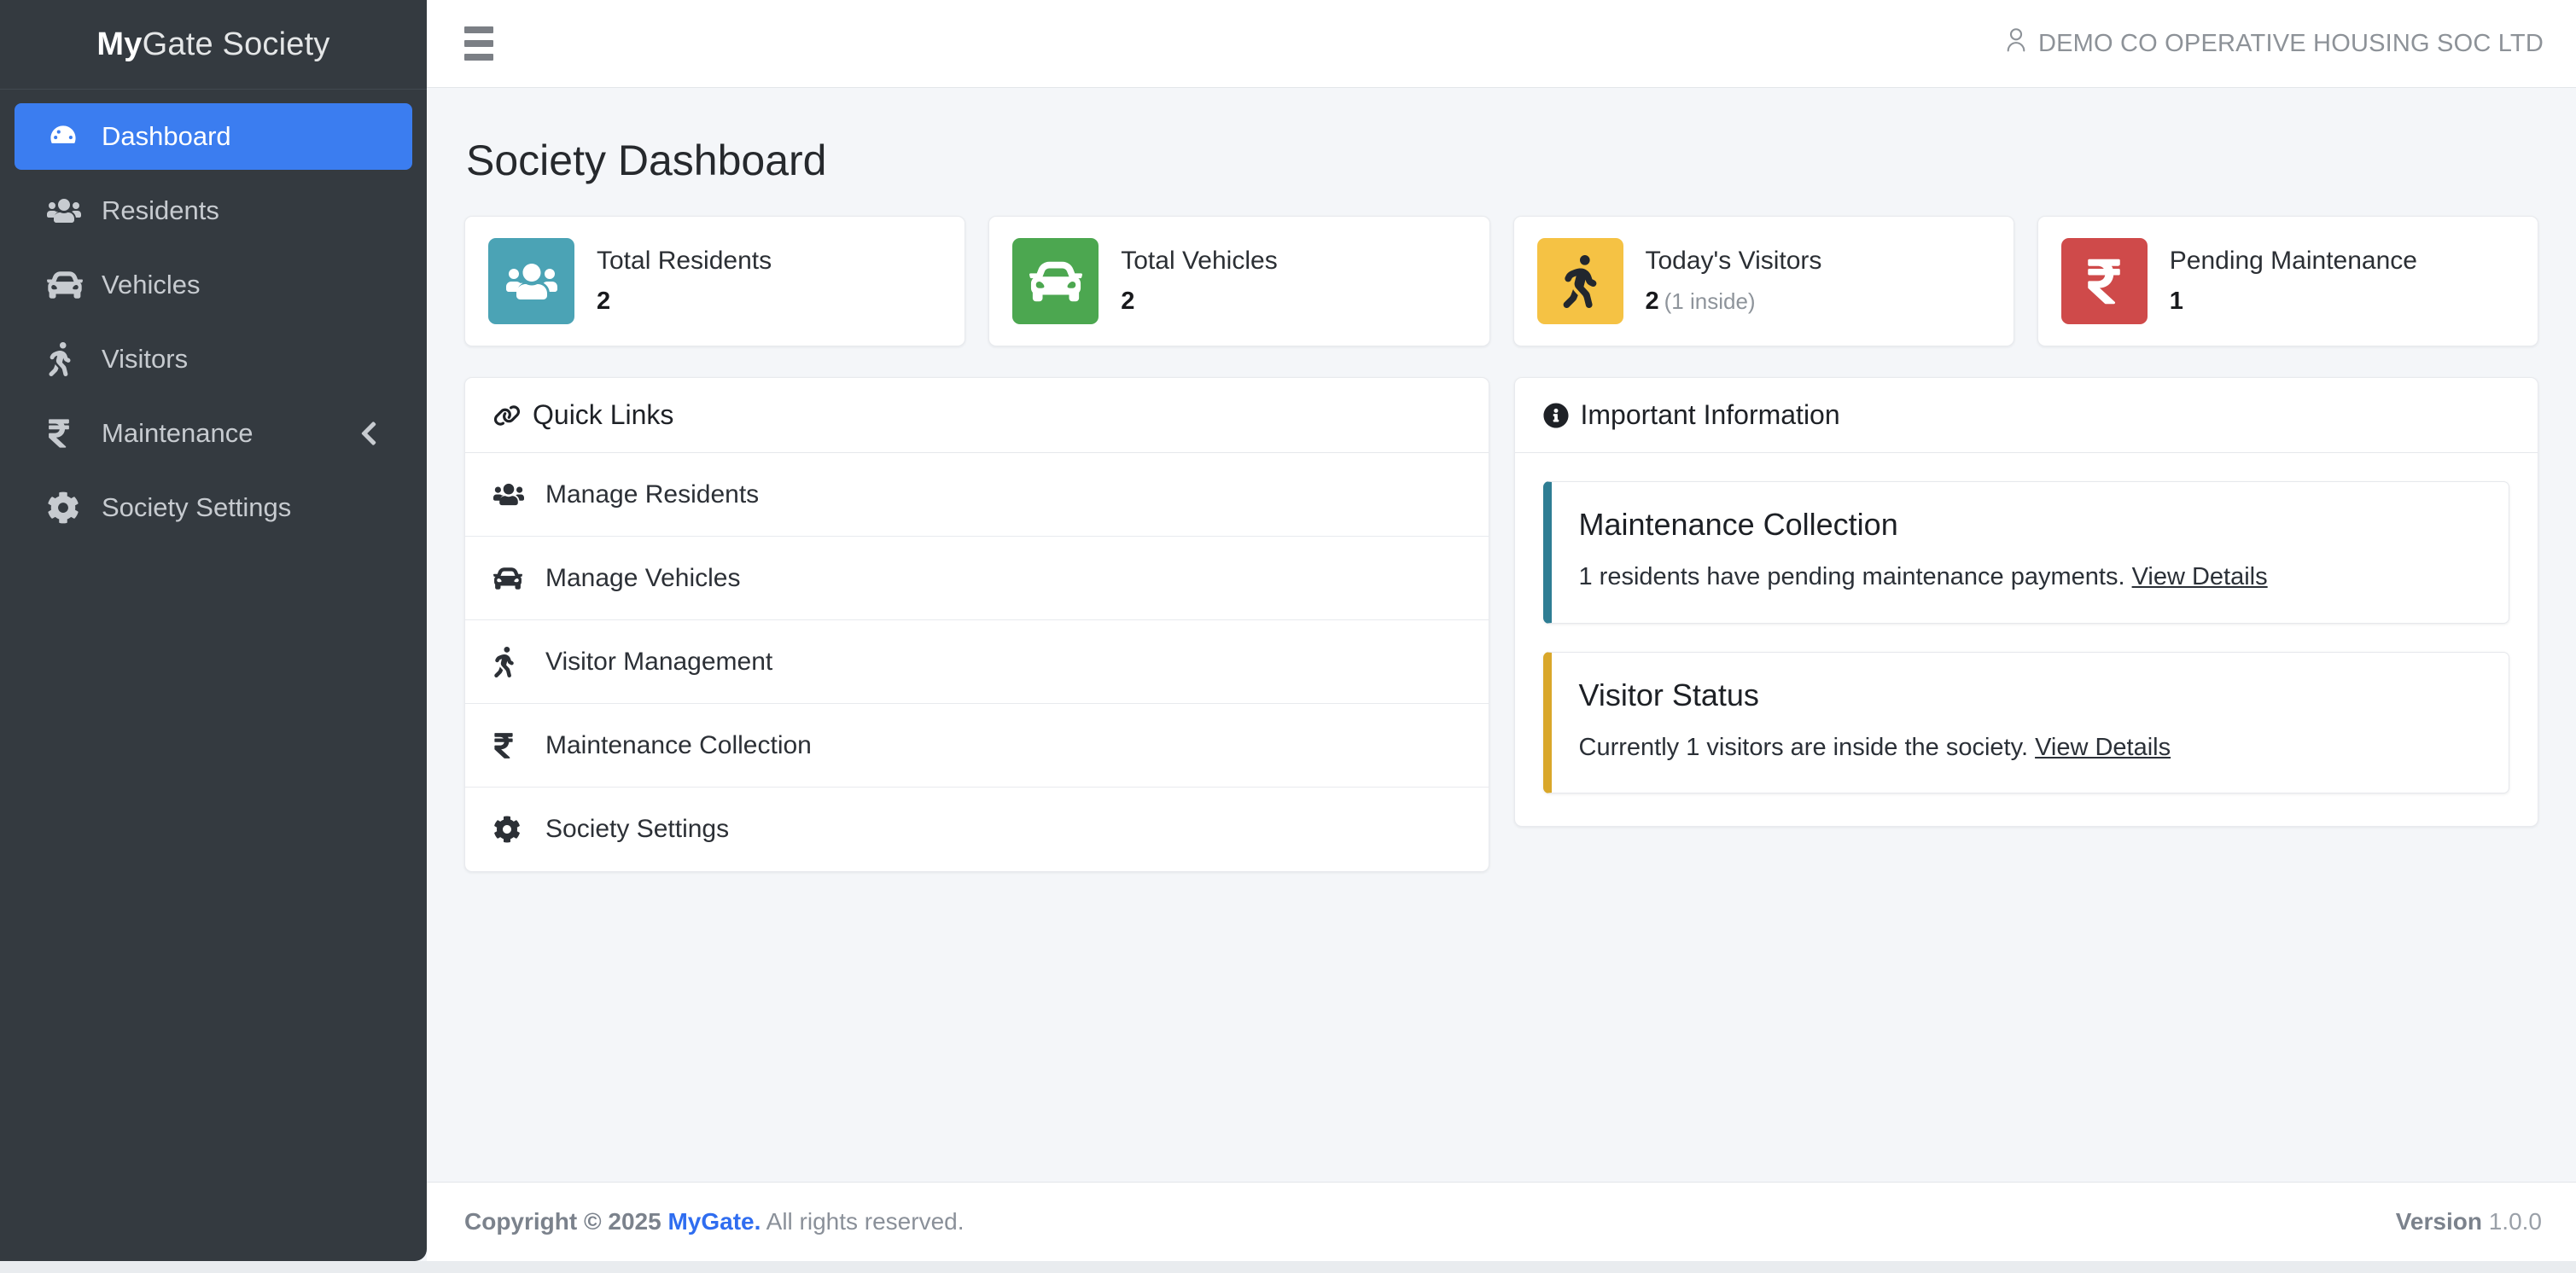 The width and height of the screenshot is (2576, 1273). Describe the element at coordinates (684, 261) in the screenshot. I see `stat-label: Total Residents` at that location.